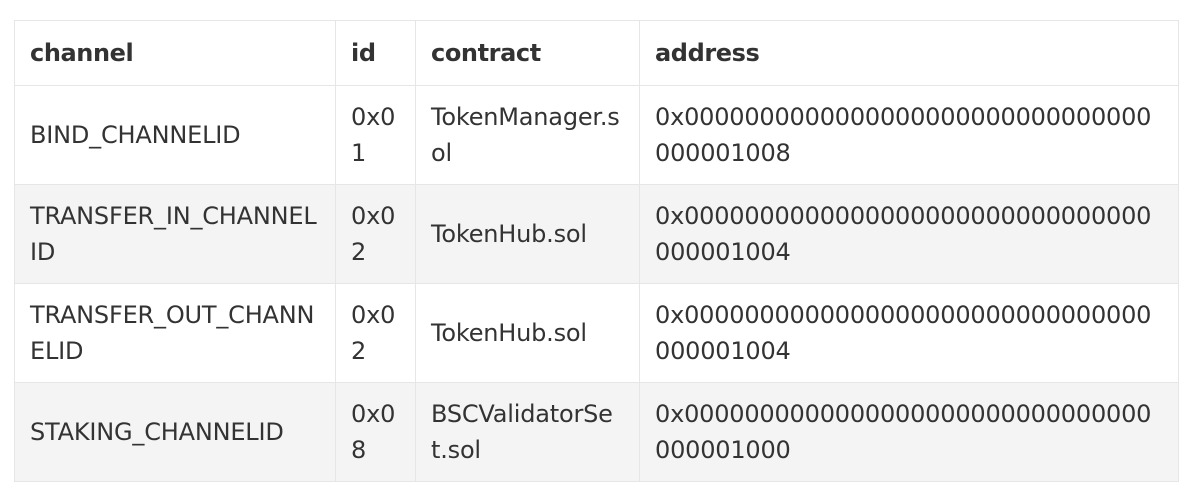  What do you see at coordinates (175, 432) in the screenshot?
I see `cell-channel: STAKING_CHANNELID` at bounding box center [175, 432].